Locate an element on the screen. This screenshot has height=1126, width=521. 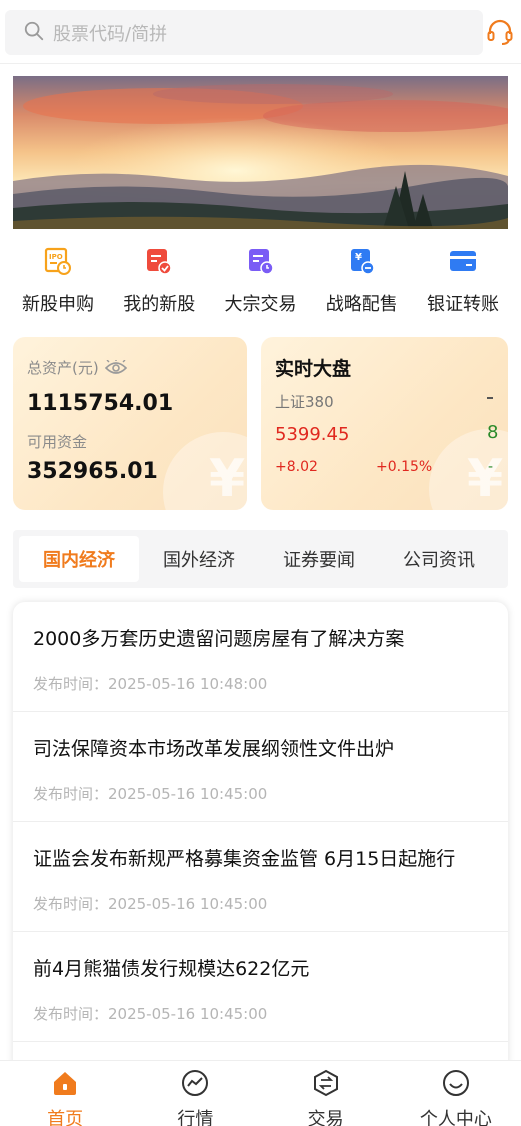
total-assets-label: 总资产(元) is located at coordinates (77, 367).